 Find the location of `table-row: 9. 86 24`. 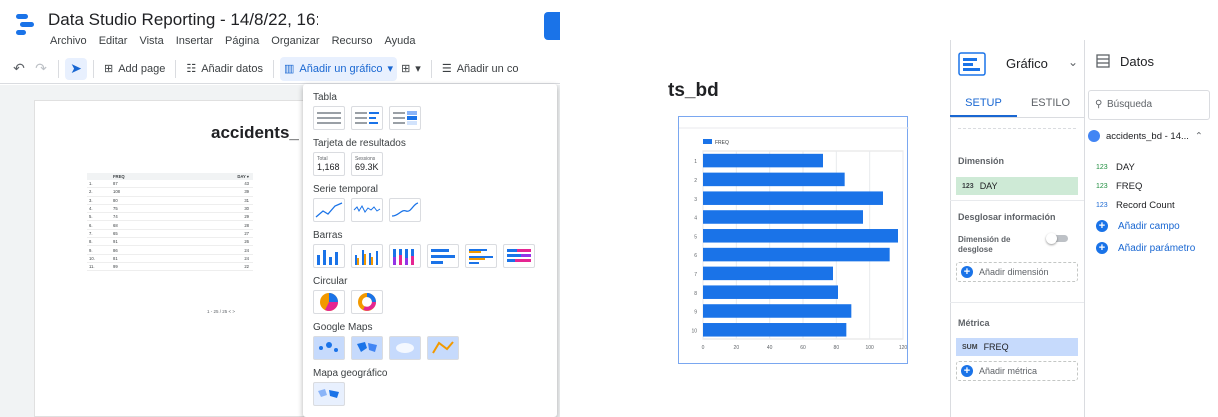

table-row: 9. 86 24 is located at coordinates (170, 250).